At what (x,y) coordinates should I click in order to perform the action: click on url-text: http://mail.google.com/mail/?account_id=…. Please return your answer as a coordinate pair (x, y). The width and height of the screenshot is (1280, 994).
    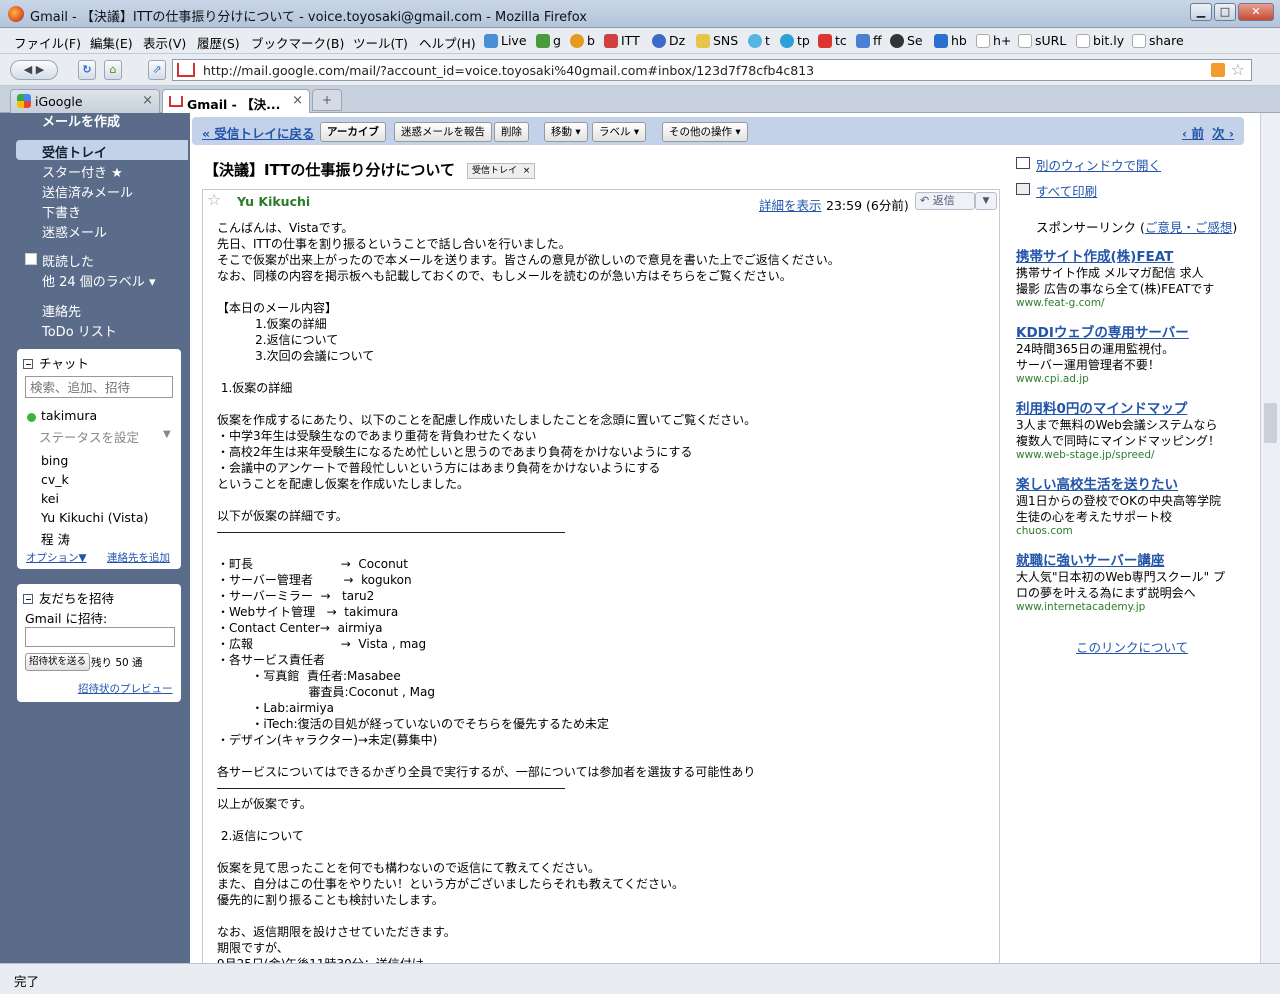
    Looking at the image, I should click on (508, 70).